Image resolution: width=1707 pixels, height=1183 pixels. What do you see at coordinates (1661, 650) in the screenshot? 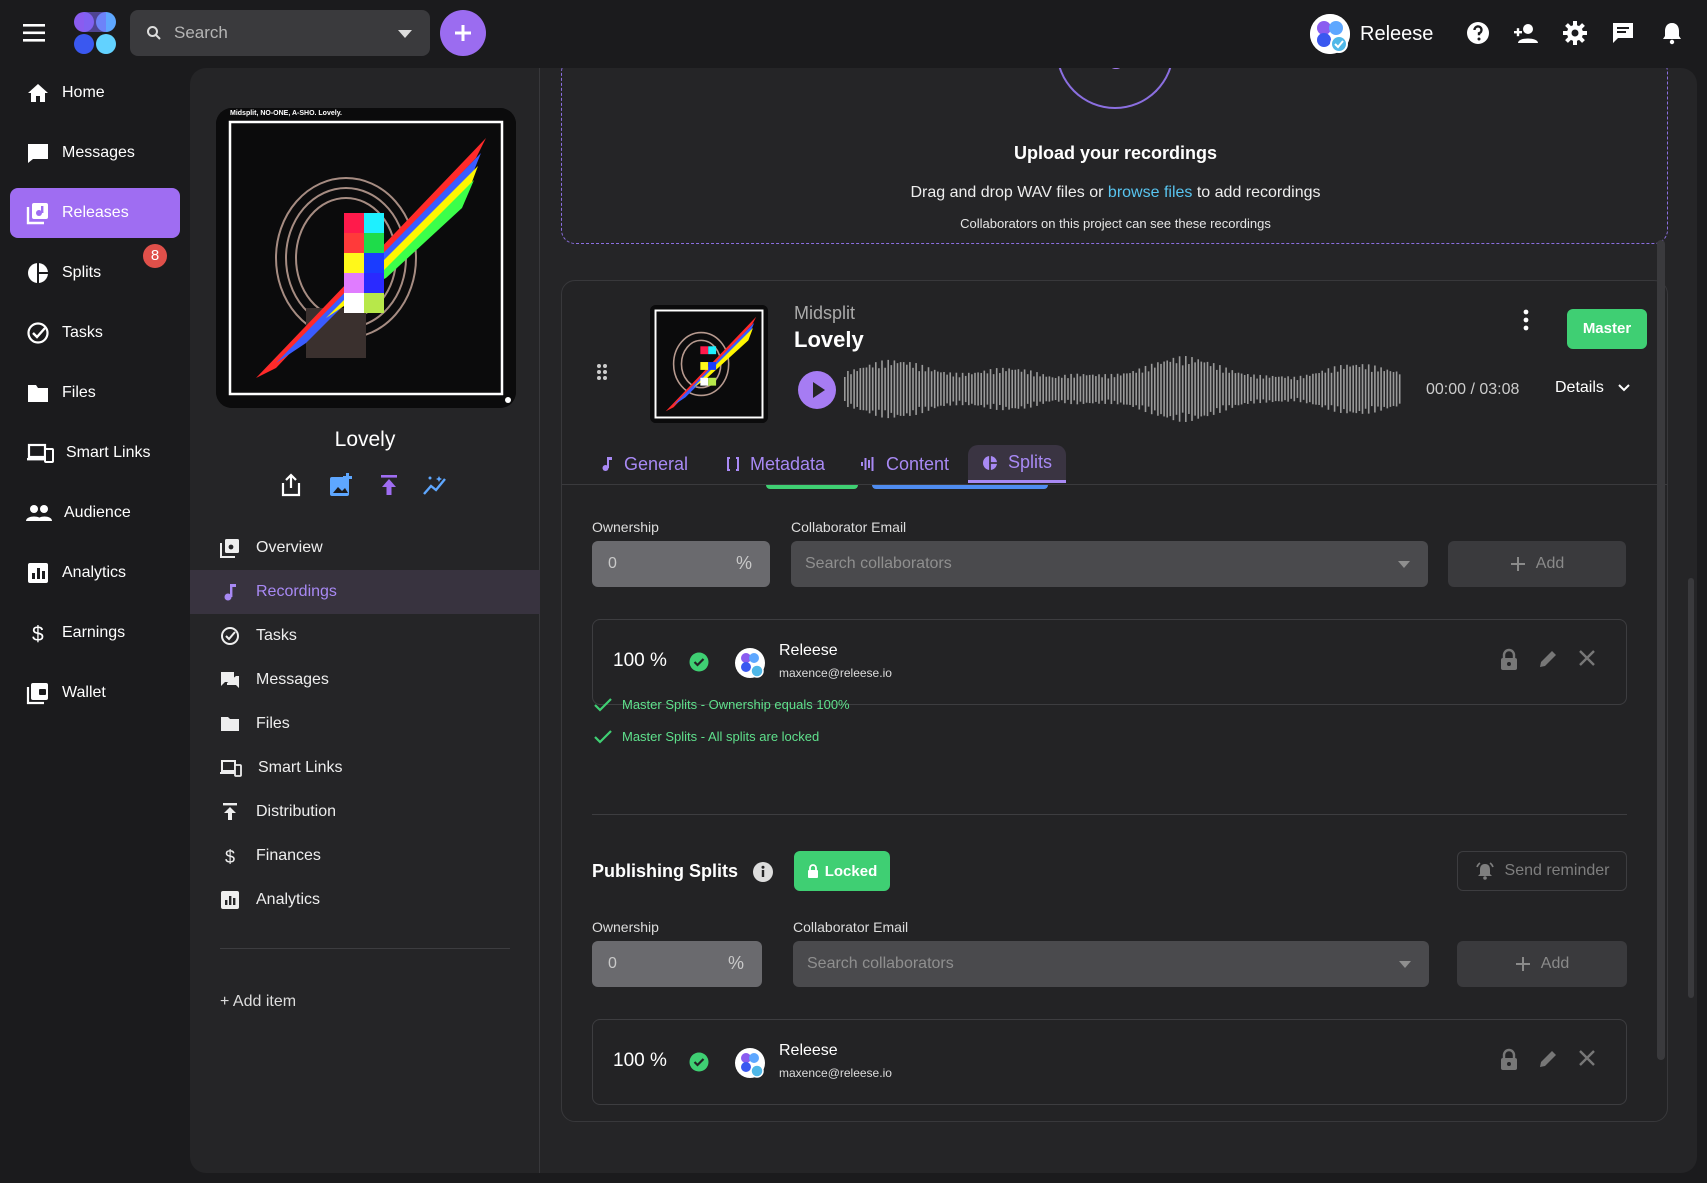
I see `page-scrollbar` at bounding box center [1661, 650].